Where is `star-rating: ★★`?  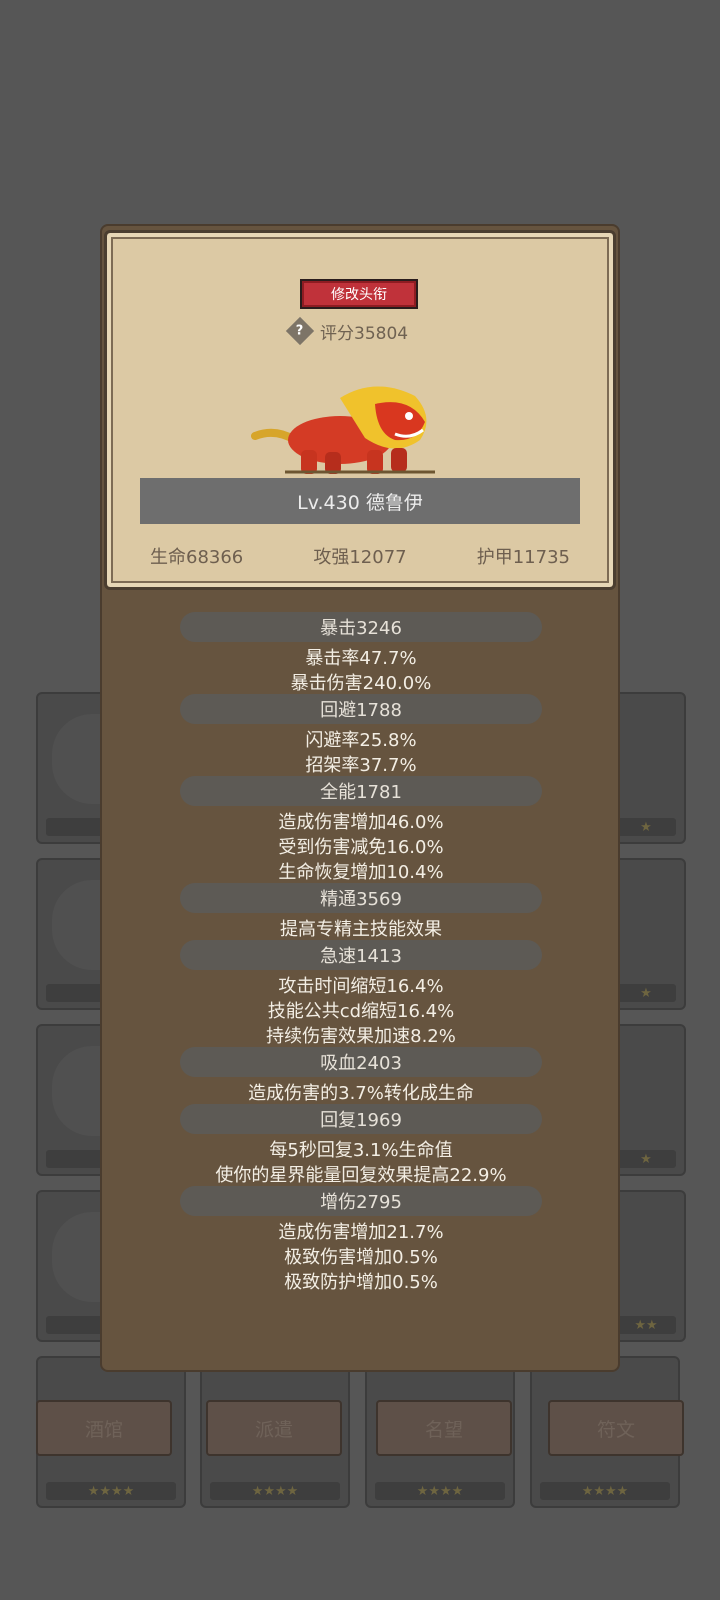 star-rating: ★★ is located at coordinates (646, 1325).